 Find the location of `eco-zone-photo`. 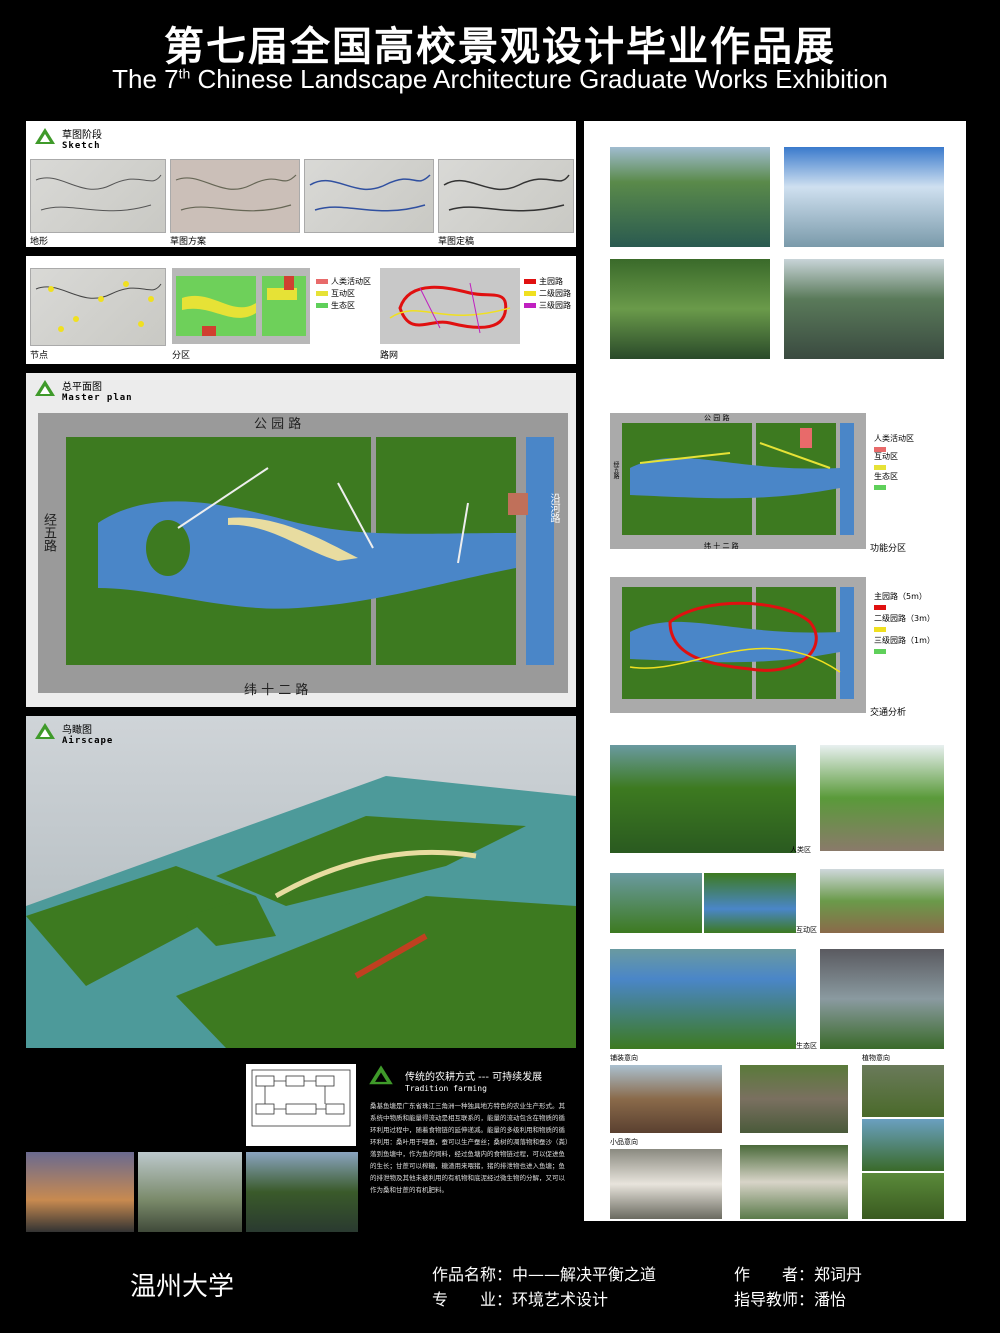

eco-zone-photo is located at coordinates (882, 999).